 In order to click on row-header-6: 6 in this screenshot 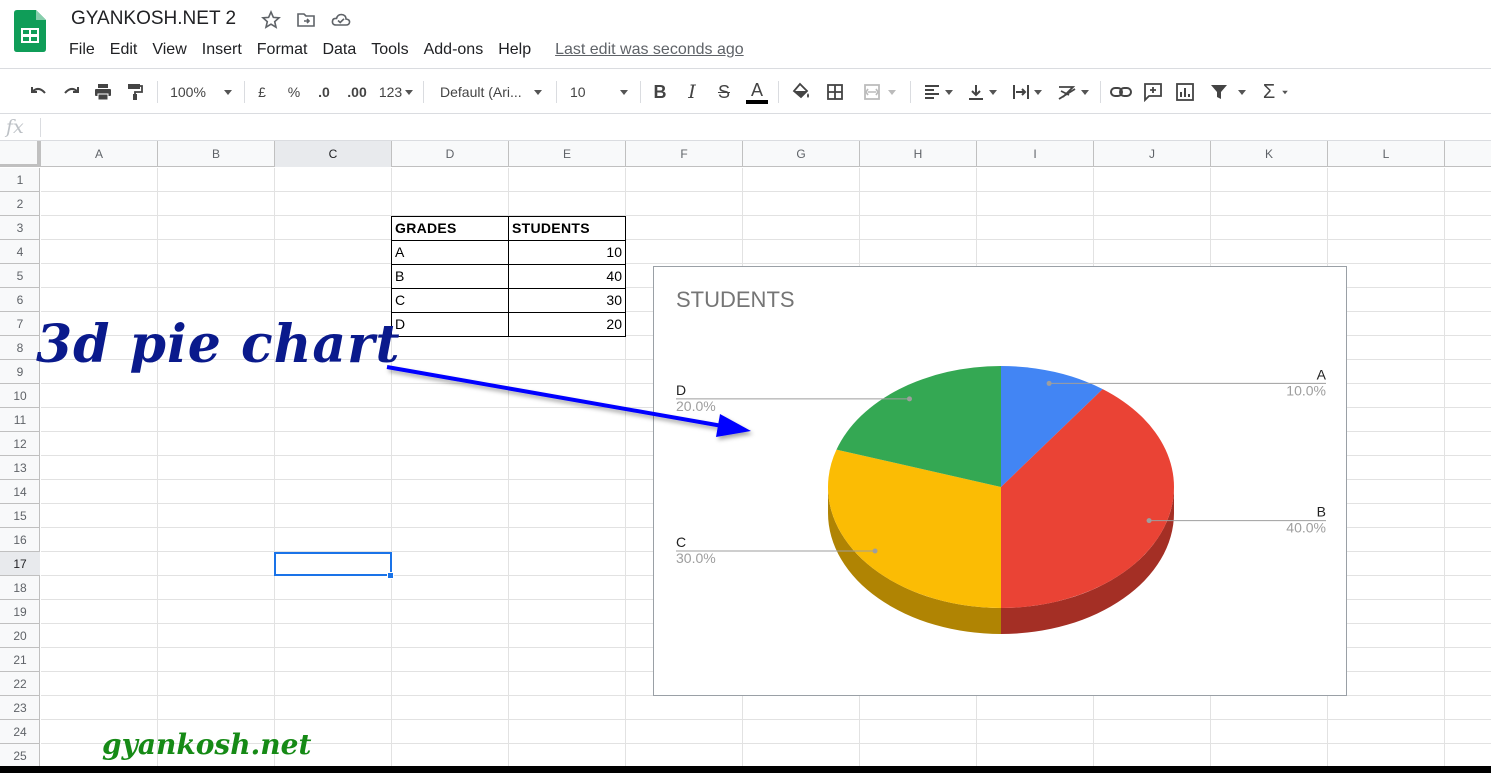, I will do `click(20, 300)`.